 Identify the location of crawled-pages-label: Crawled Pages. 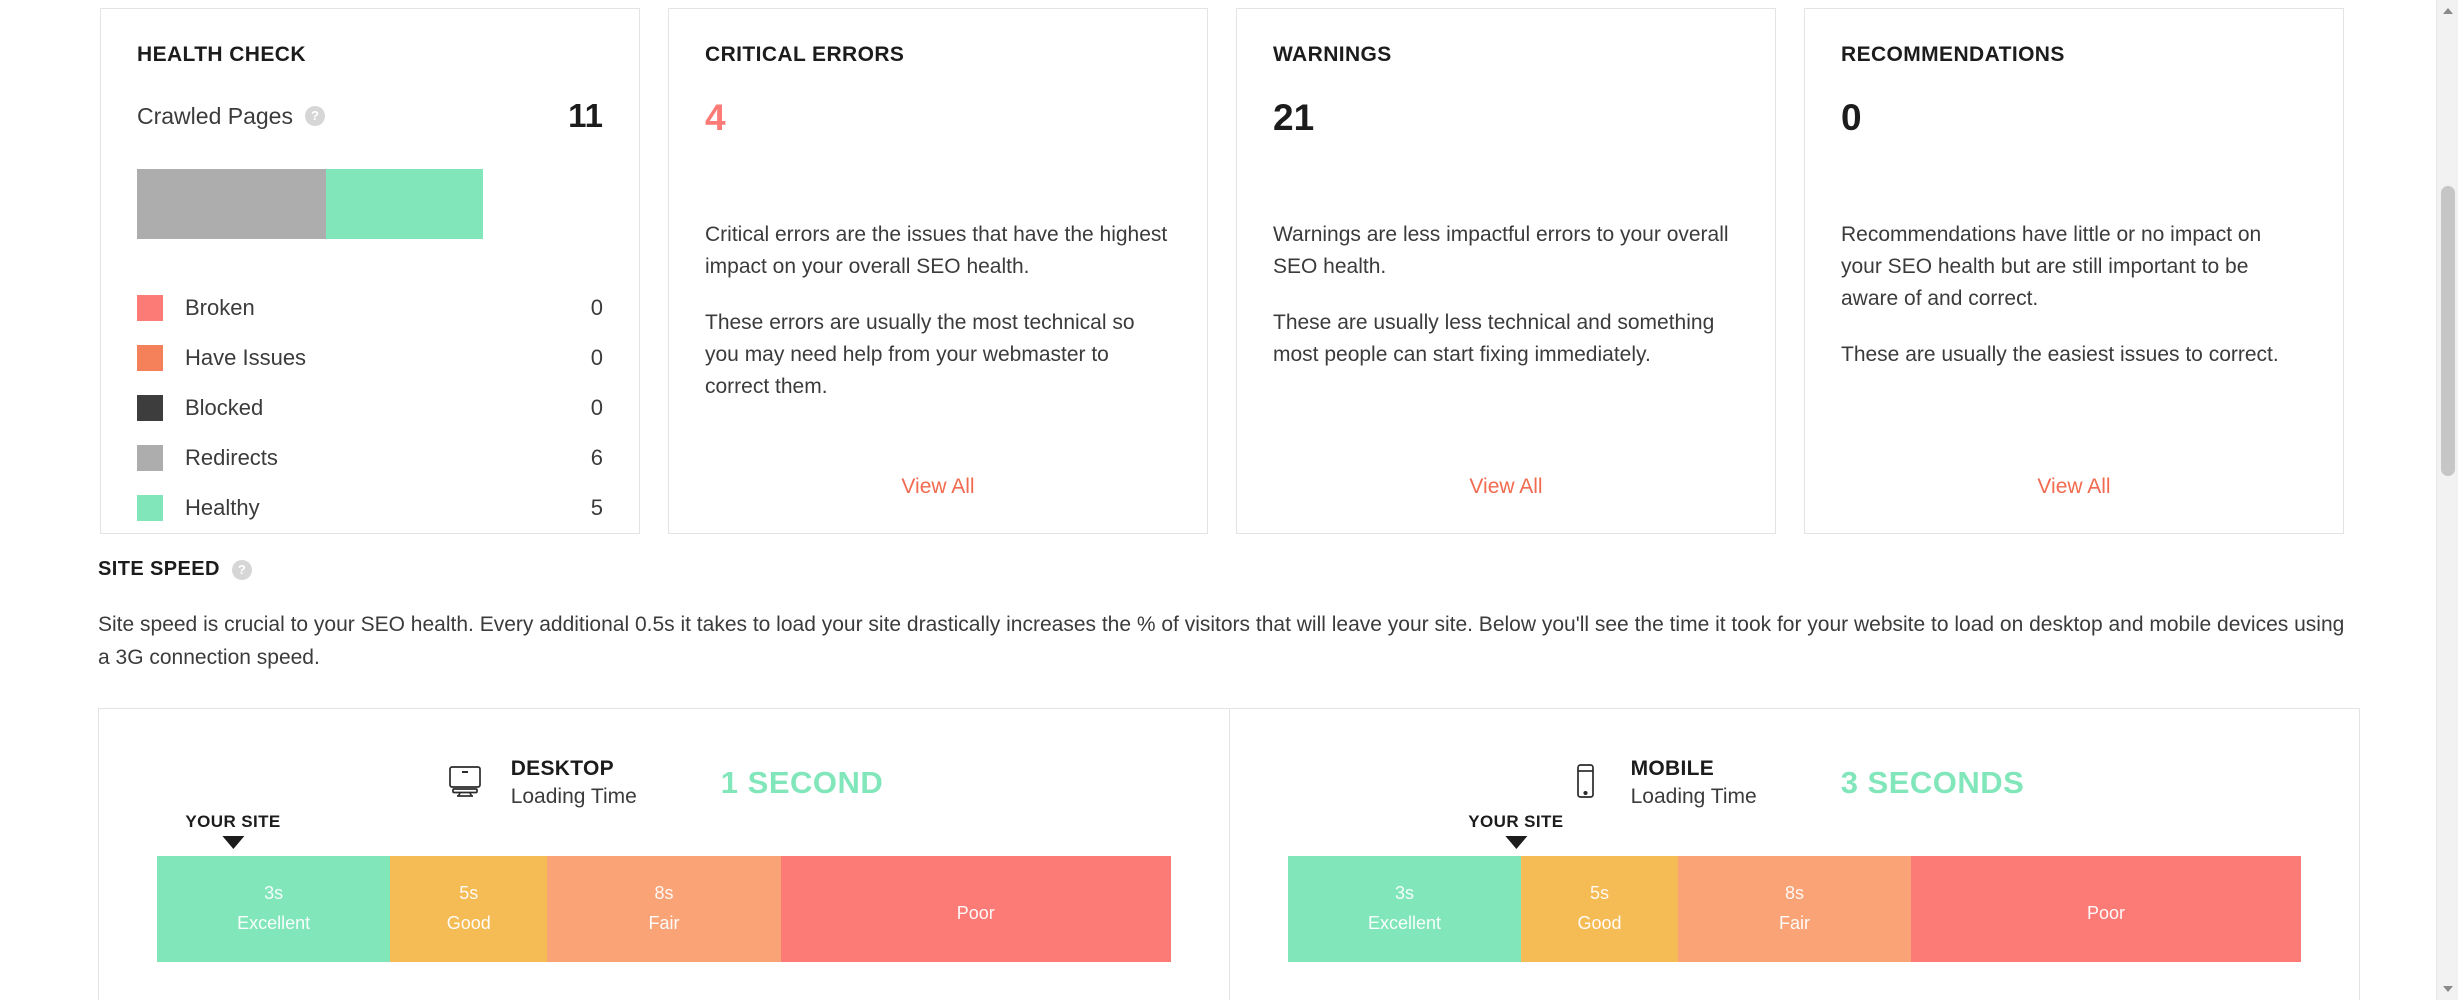
(215, 115).